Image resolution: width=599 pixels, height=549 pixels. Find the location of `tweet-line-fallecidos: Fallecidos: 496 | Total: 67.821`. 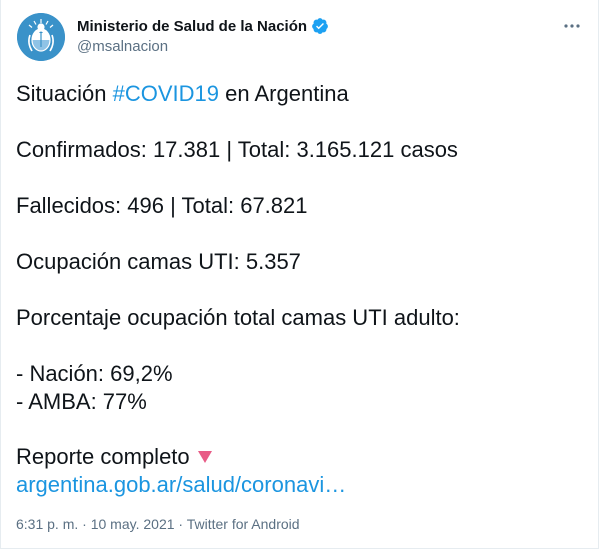

tweet-line-fallecidos: Fallecidos: 496 | Total: 67.821 is located at coordinates (162, 205).